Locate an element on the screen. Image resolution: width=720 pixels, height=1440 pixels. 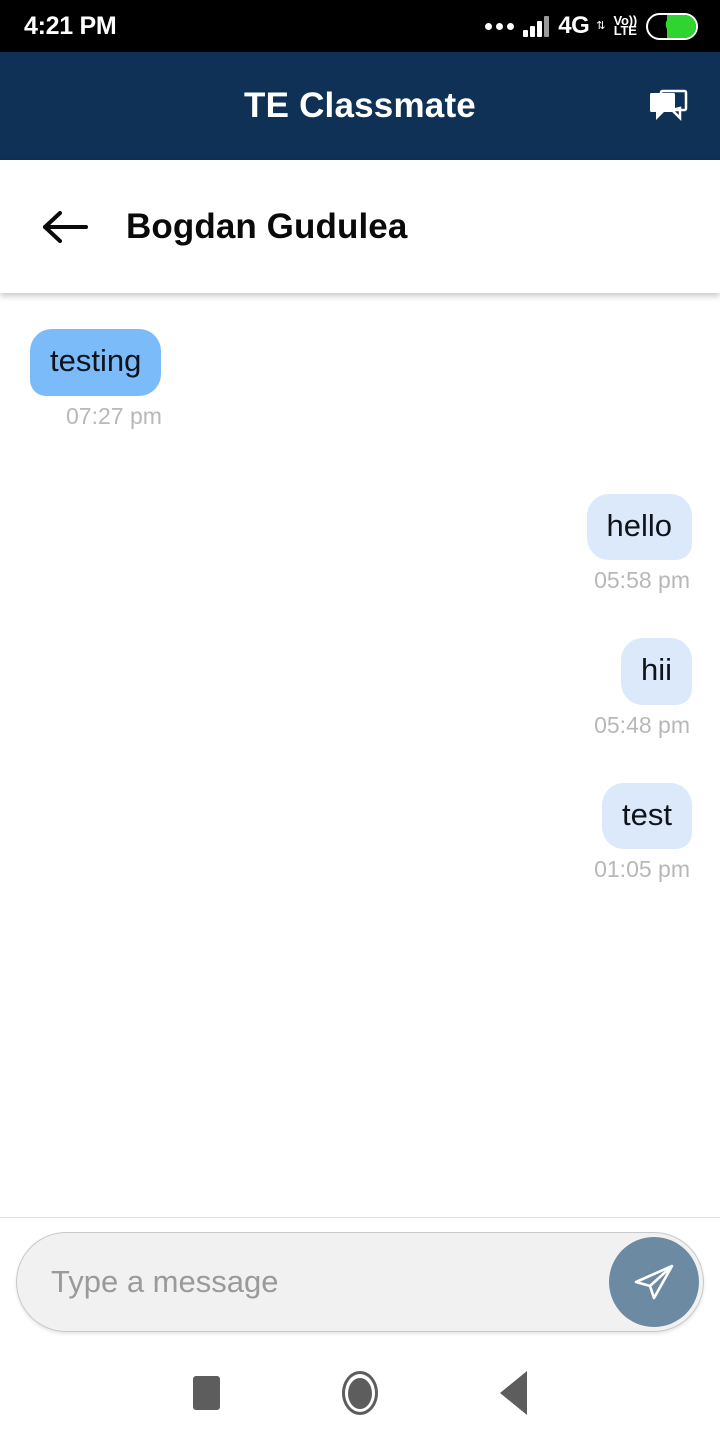
message-item: hello 05:58 pm is located at coordinates (360, 544).